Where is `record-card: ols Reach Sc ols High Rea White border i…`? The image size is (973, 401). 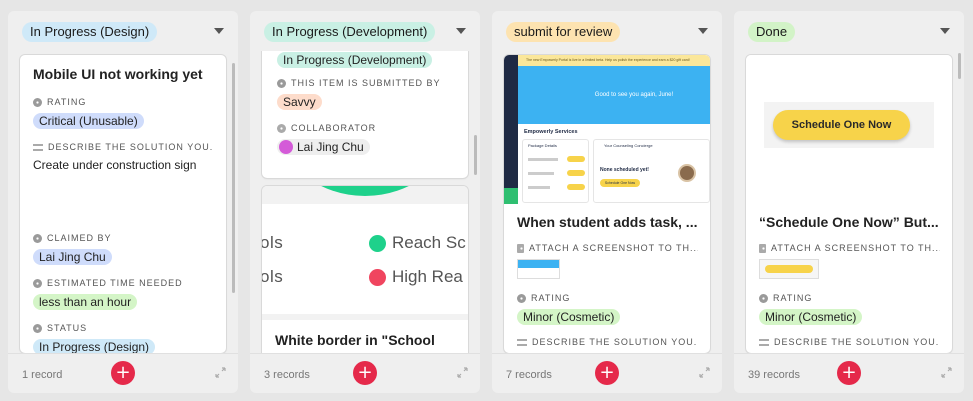 record-card: ols Reach Sc ols High Rea White border i… is located at coordinates (365, 269).